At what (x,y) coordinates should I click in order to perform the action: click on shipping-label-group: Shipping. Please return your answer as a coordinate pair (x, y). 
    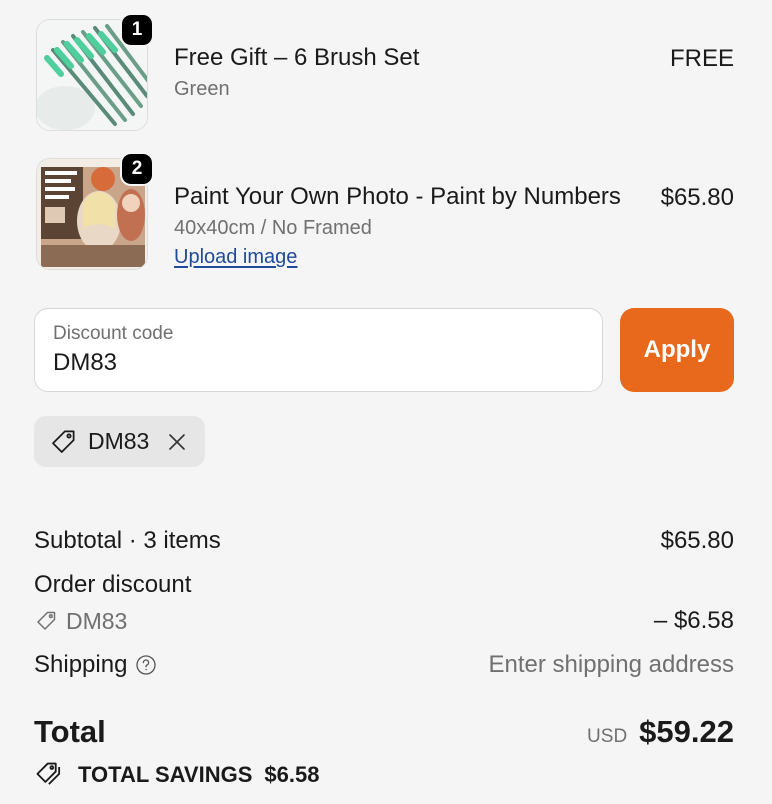
    Looking at the image, I should click on (95, 665).